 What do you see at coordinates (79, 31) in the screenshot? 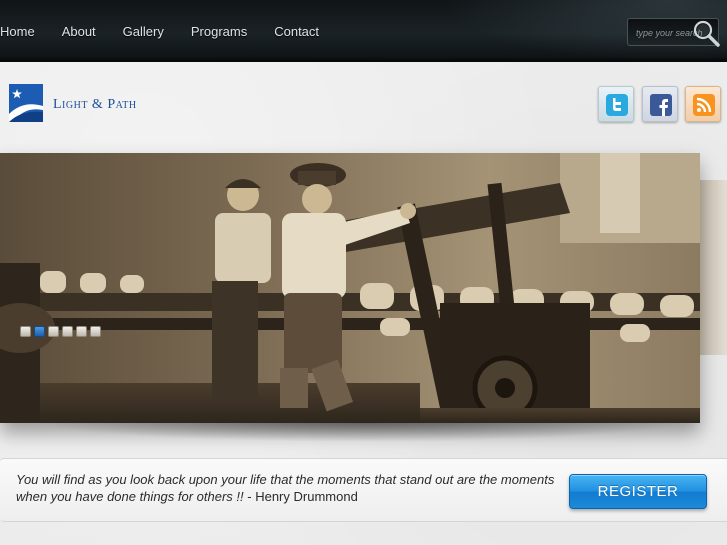
I see `nav-about: About` at bounding box center [79, 31].